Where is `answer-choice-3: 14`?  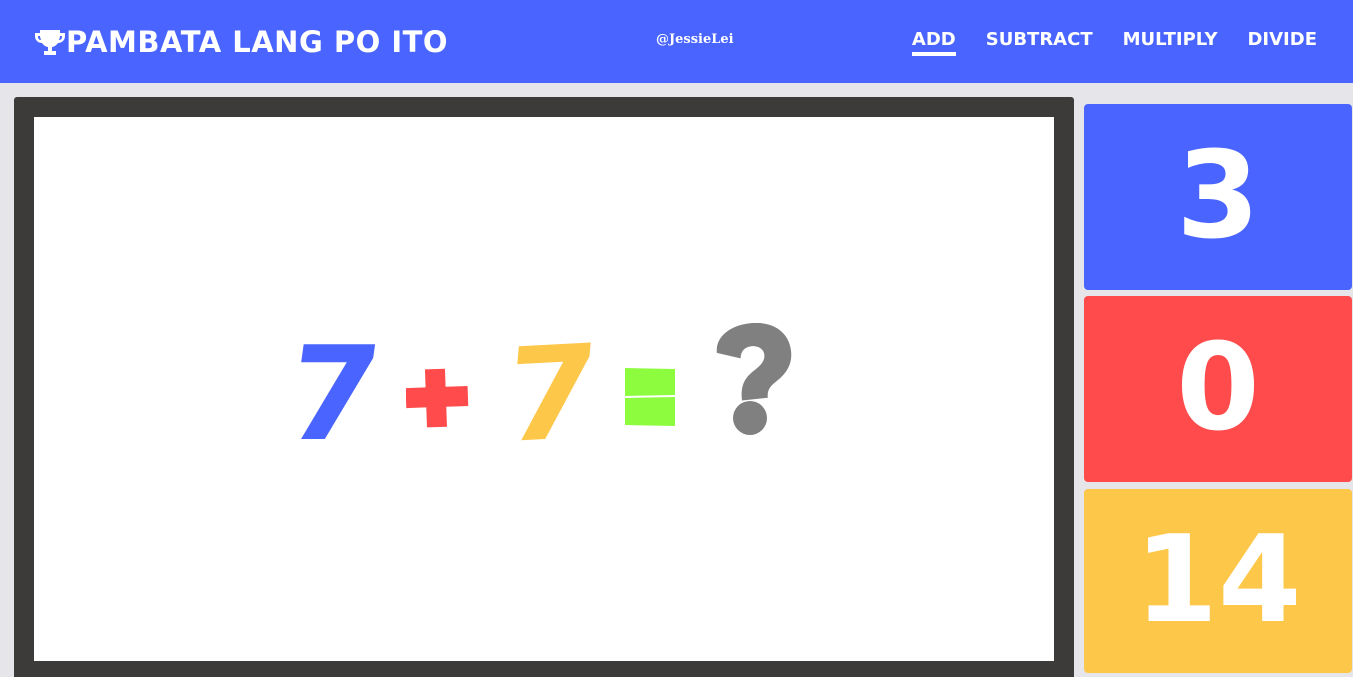
answer-choice-3: 14 is located at coordinates (1218, 581).